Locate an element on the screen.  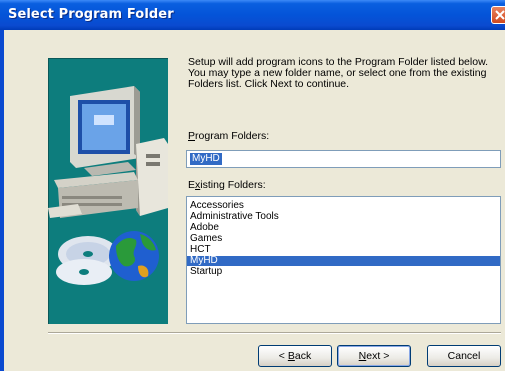
list-item-hct: HCT is located at coordinates (343, 250).